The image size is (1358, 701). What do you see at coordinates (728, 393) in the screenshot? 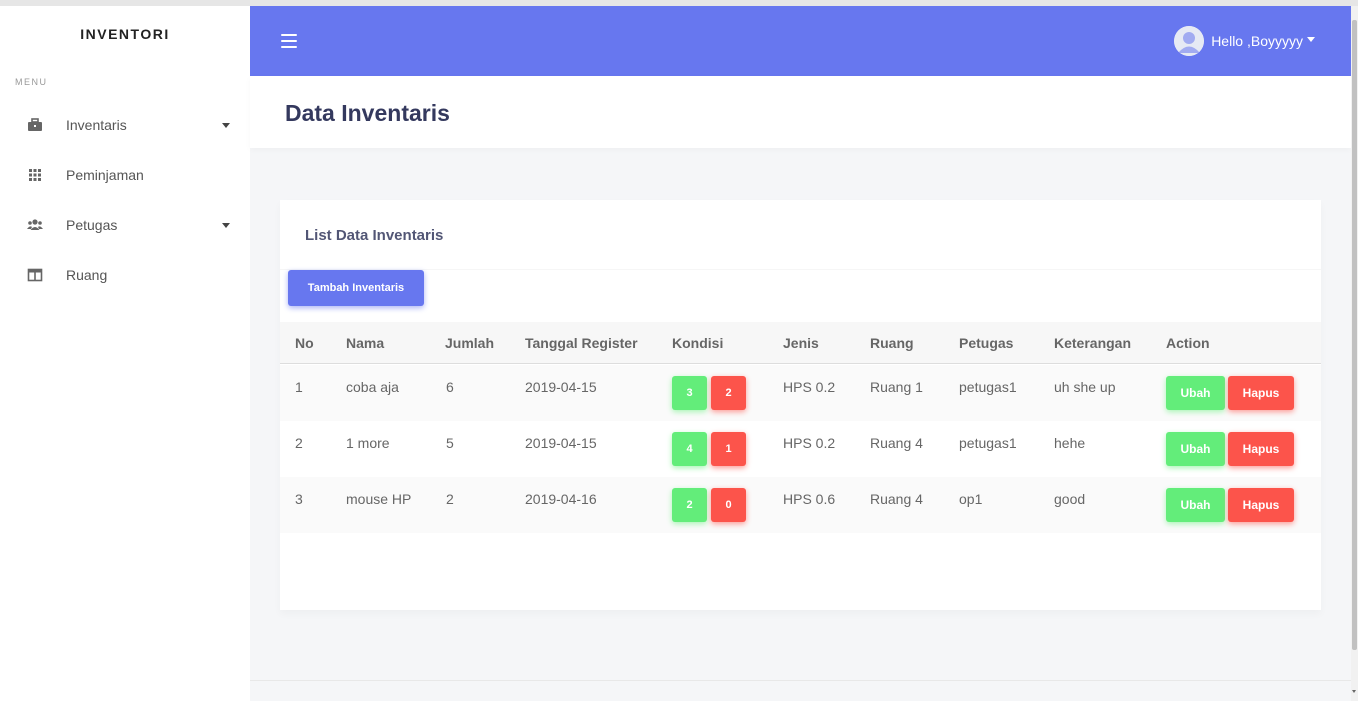
I see `kondisi-rusak-badge: 2` at bounding box center [728, 393].